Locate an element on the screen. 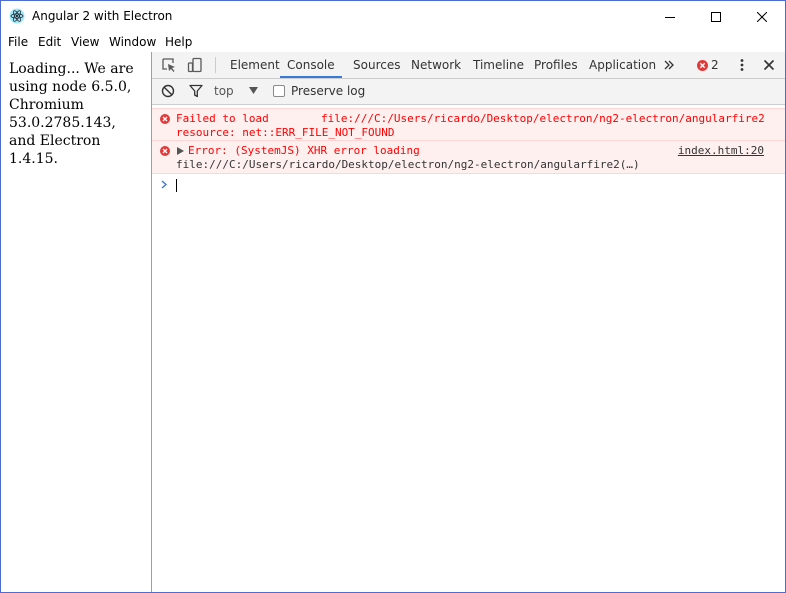  text-caret is located at coordinates (176, 185).